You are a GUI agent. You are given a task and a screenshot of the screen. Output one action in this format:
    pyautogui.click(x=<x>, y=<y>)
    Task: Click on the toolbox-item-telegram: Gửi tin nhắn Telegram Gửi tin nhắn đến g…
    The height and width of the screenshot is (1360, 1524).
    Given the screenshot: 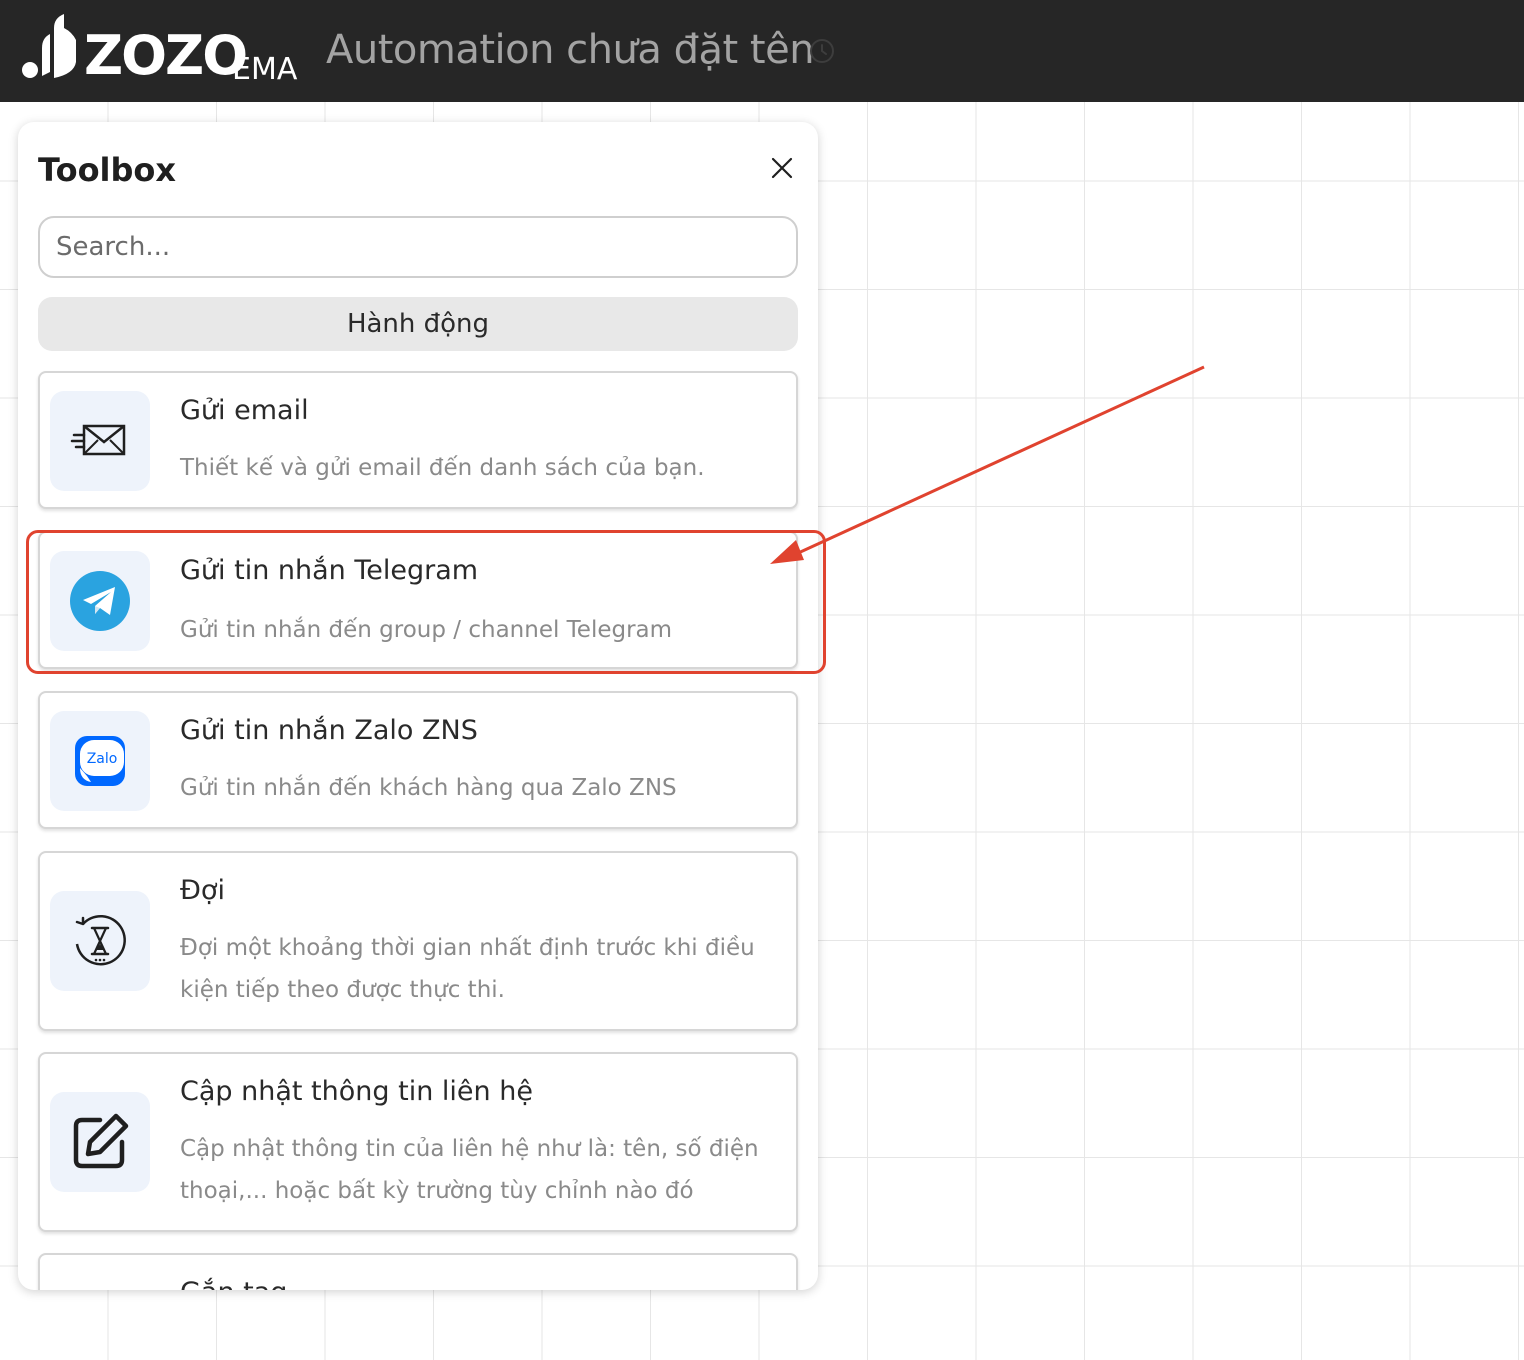 What is the action you would take?
    pyautogui.click(x=418, y=600)
    